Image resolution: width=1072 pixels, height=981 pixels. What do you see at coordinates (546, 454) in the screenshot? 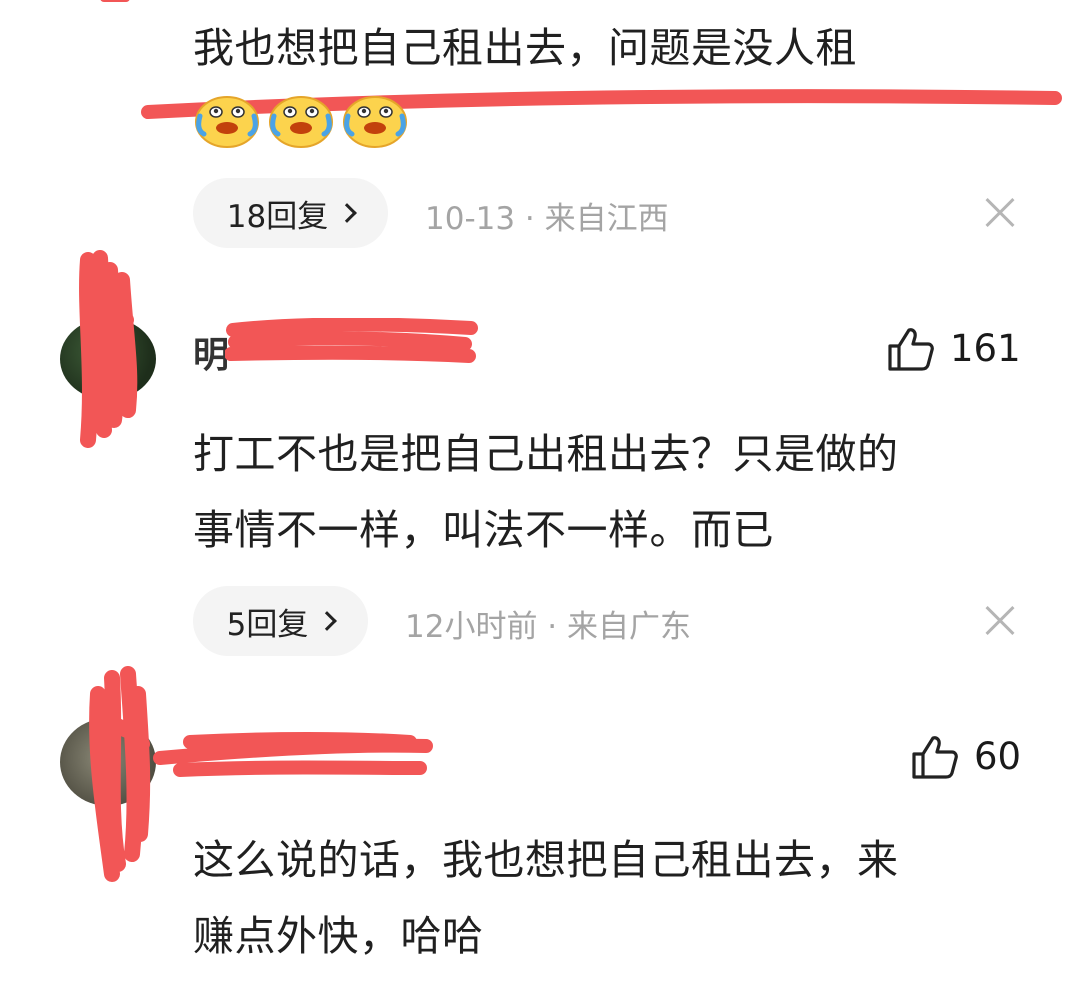
I see `comment-2-text-line-1: 打工不也是把自己出租出去？只是做的` at bounding box center [546, 454].